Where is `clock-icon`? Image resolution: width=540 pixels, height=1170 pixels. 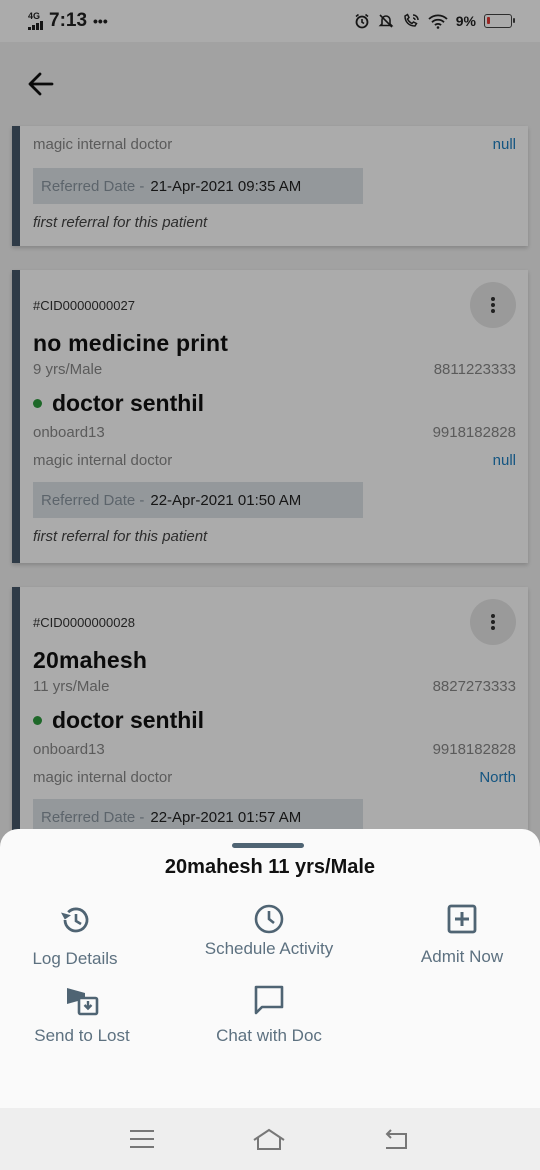 clock-icon is located at coordinates (269, 919).